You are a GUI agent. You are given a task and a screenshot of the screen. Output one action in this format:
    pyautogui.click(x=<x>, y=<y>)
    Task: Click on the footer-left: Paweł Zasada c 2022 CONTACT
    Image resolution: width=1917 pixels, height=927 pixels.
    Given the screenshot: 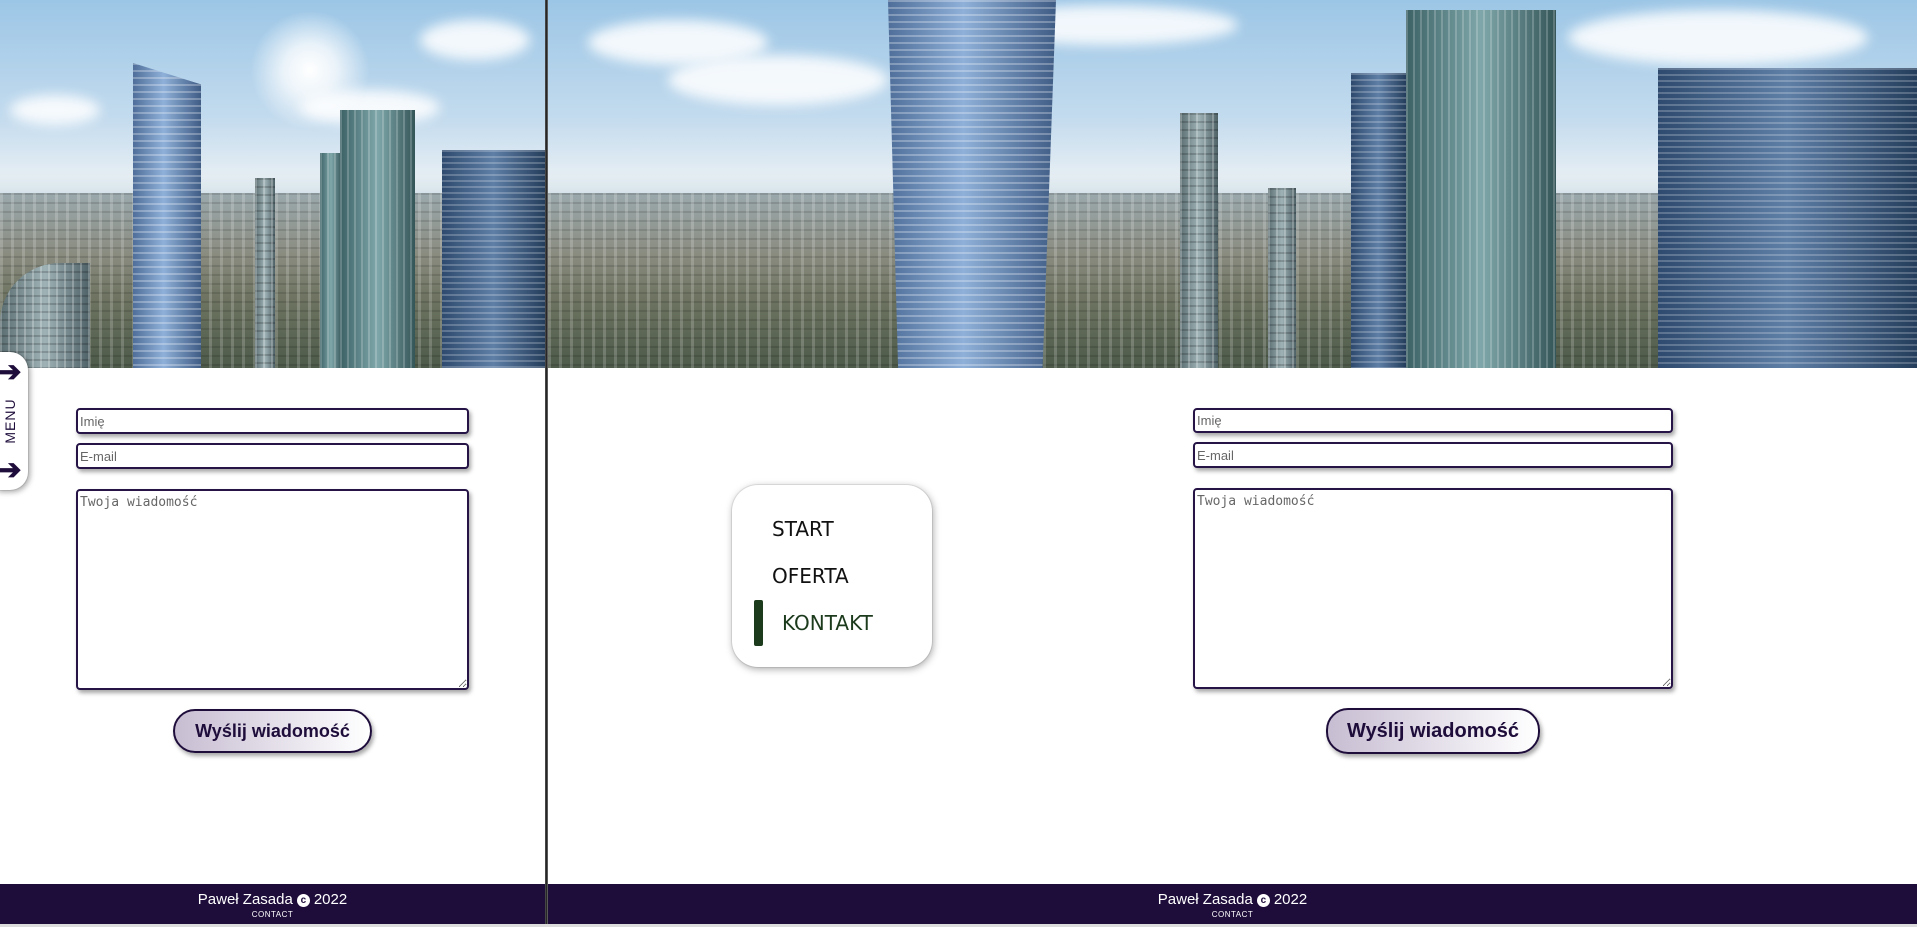 What is the action you would take?
    pyautogui.click(x=272, y=905)
    